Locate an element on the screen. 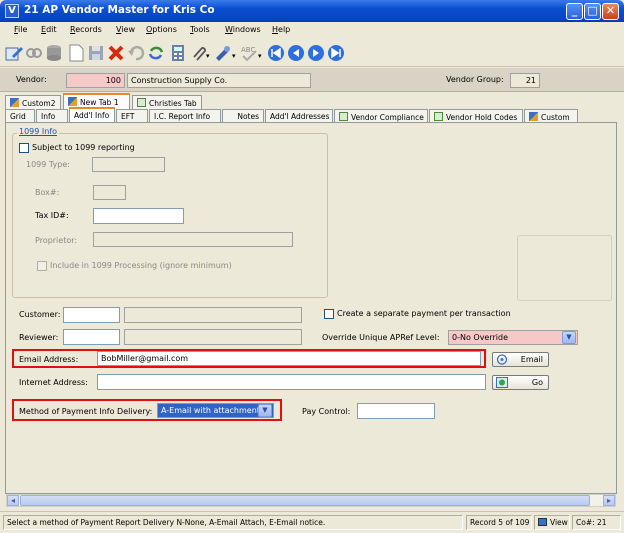 The width and height of the screenshot is (624, 533). box-label: Box#: is located at coordinates (47, 192).